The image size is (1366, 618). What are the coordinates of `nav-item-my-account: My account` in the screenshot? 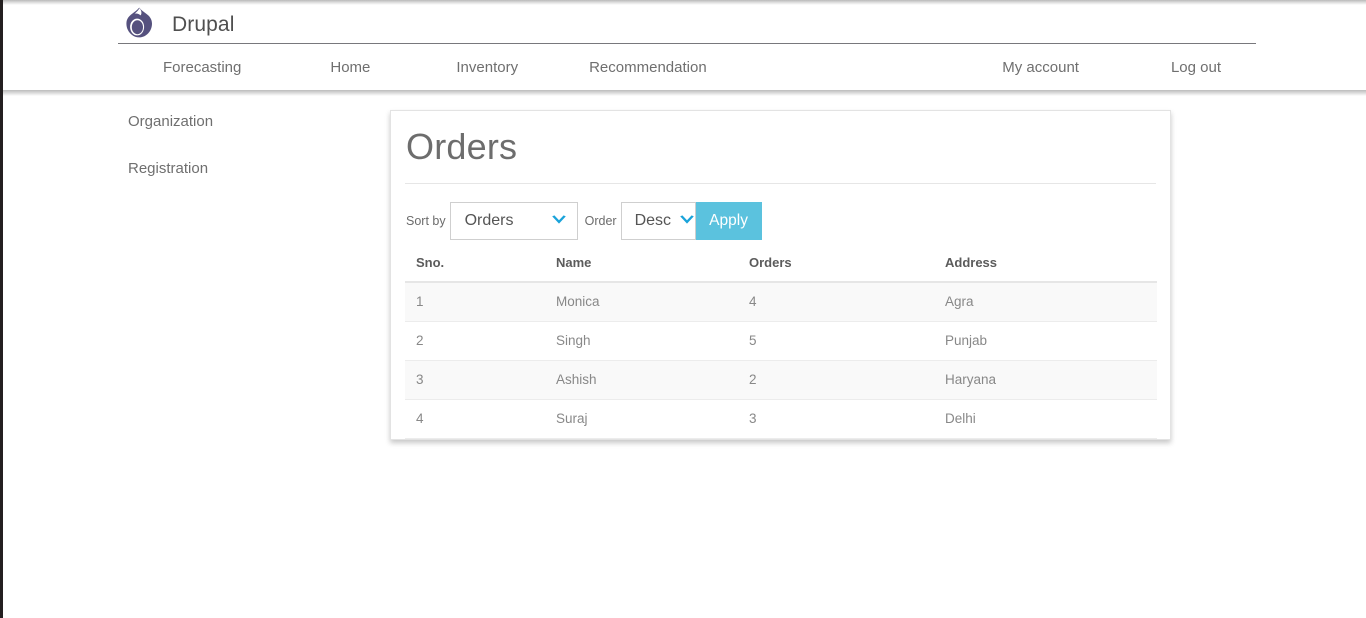 It's located at (1040, 68).